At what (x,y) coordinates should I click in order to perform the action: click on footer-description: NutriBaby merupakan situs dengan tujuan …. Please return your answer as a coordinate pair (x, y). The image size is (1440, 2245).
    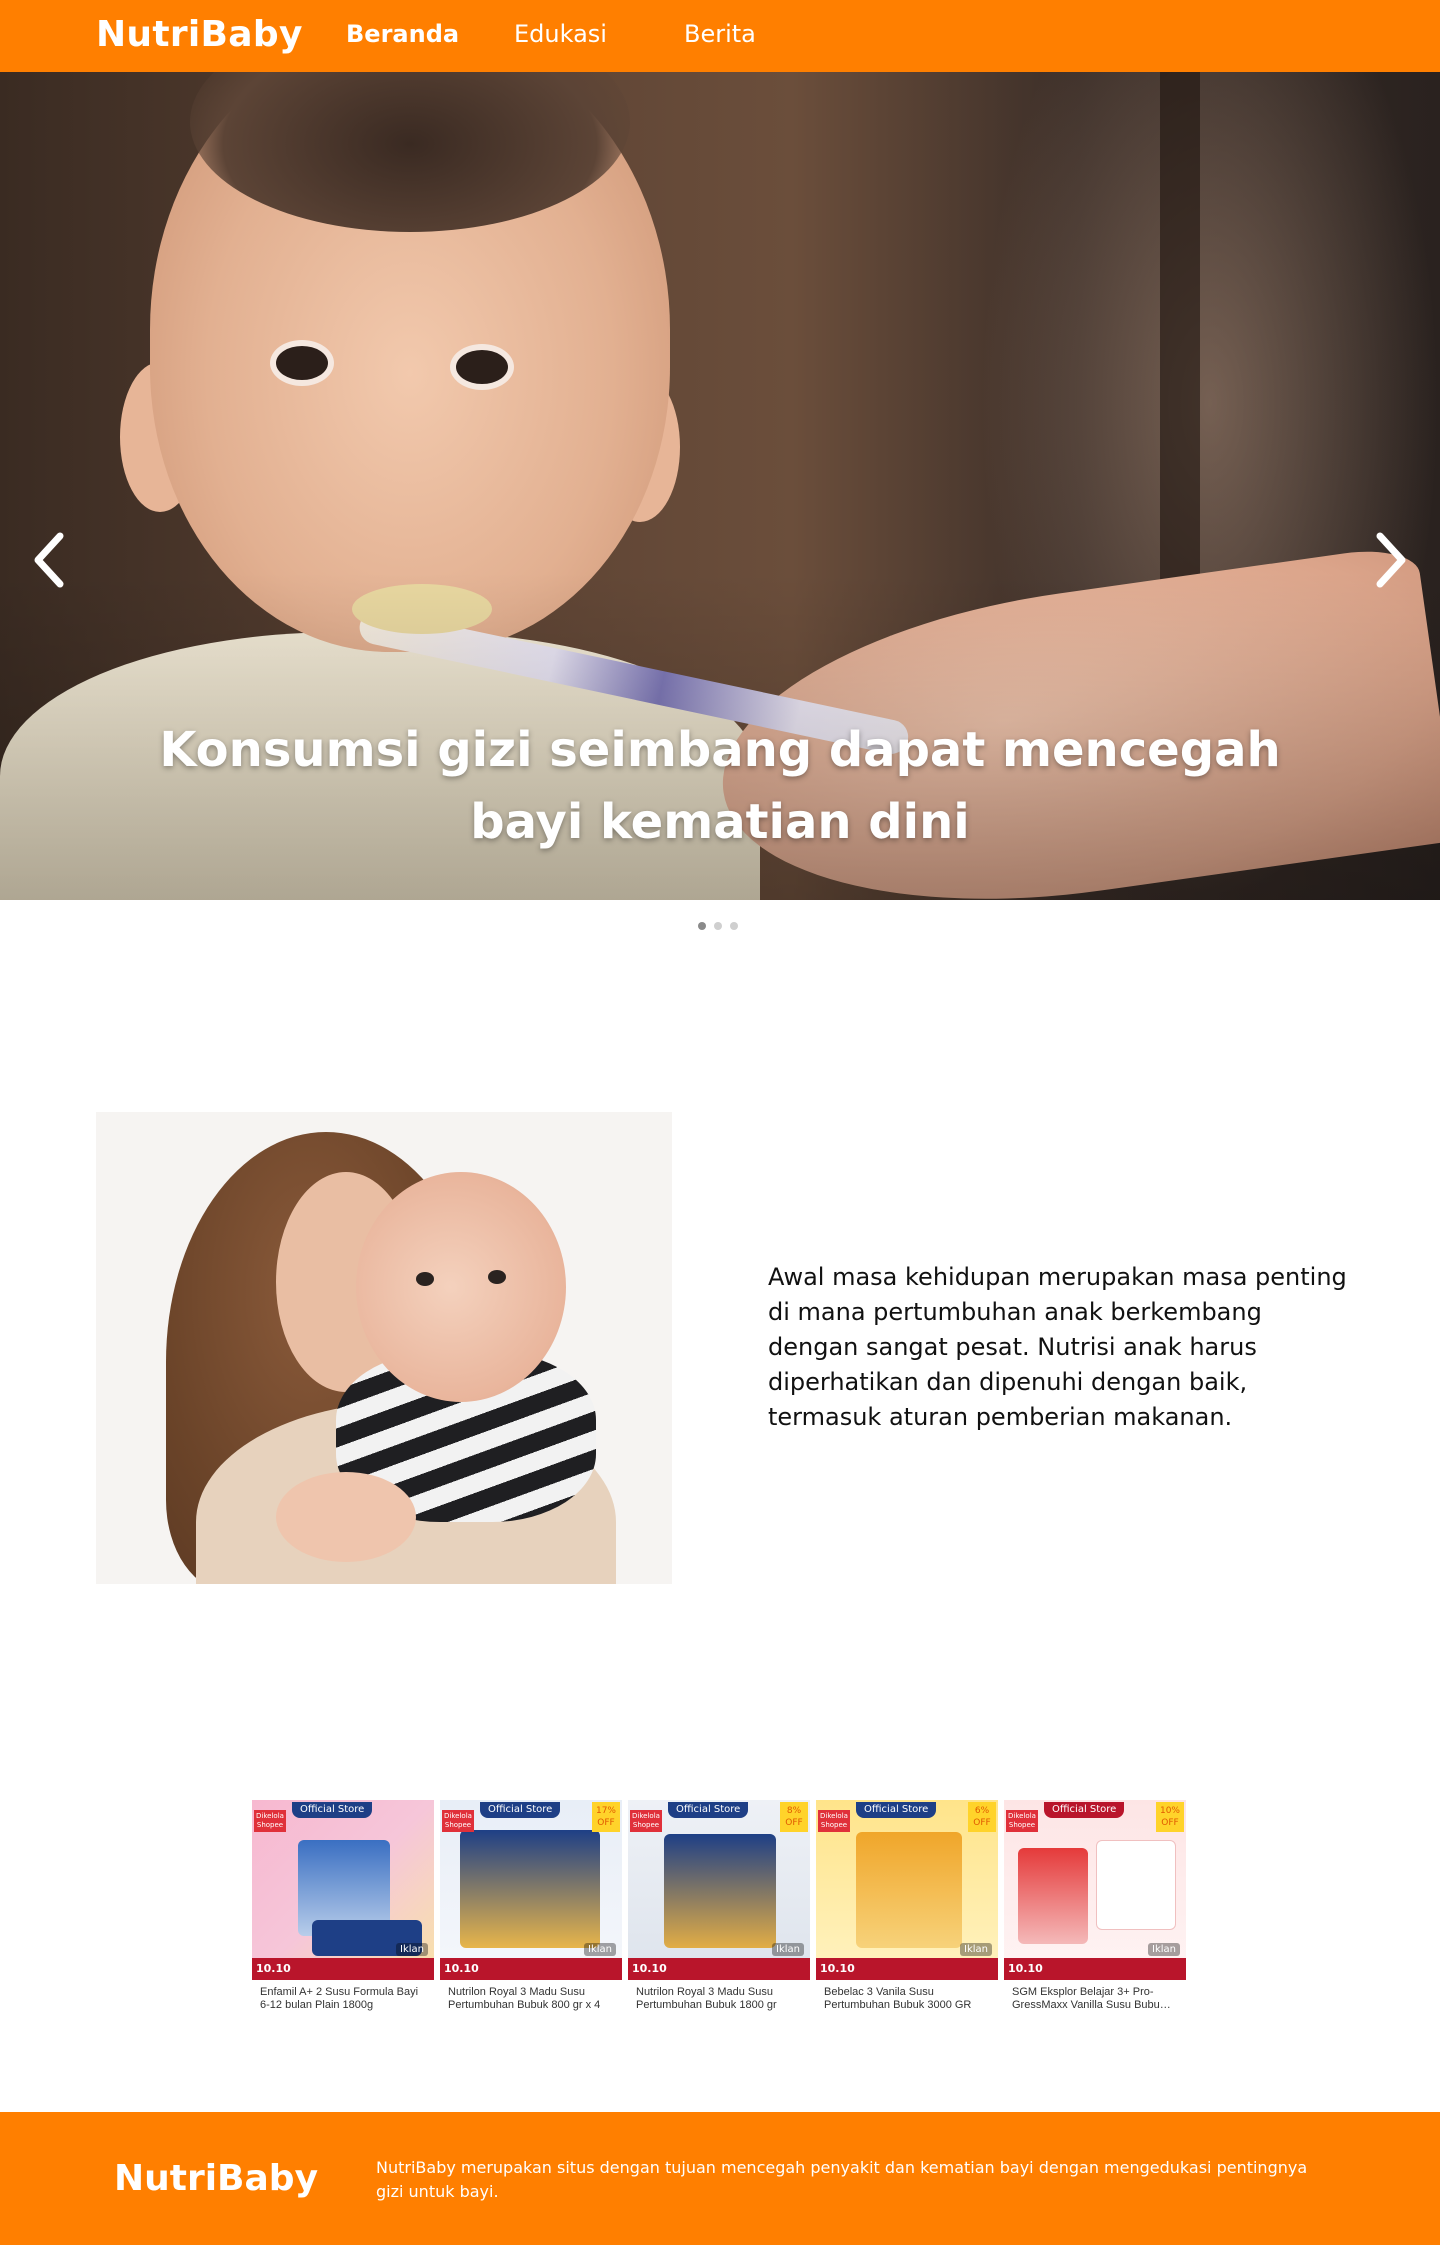
    Looking at the image, I should click on (842, 2179).